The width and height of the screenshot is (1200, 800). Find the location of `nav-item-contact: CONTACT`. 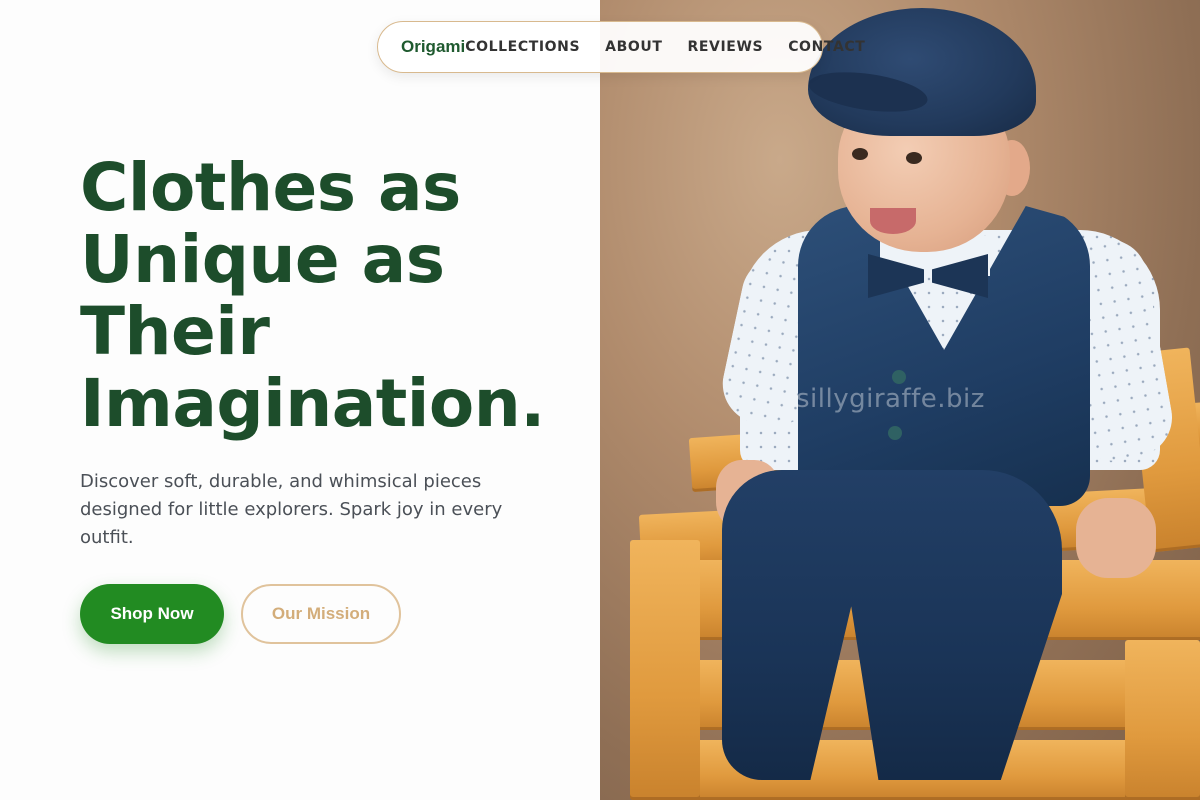

nav-item-contact: CONTACT is located at coordinates (826, 47).